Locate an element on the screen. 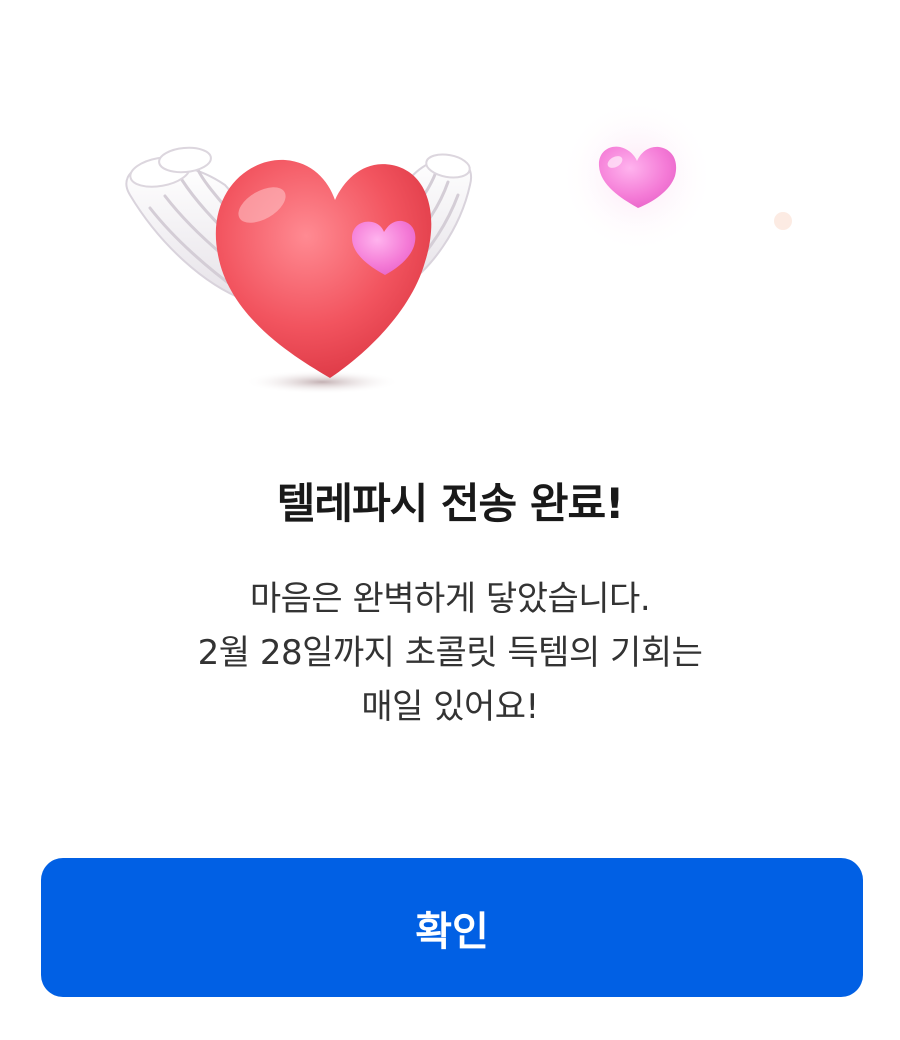  main-heart is located at coordinates (323, 268).